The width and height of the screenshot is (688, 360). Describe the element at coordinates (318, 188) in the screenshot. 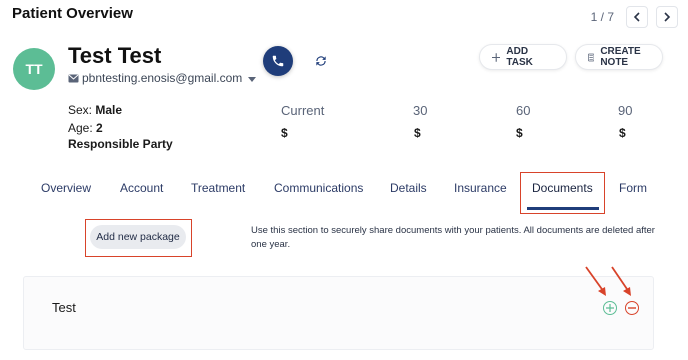

I see `tab-communications: Communications` at that location.